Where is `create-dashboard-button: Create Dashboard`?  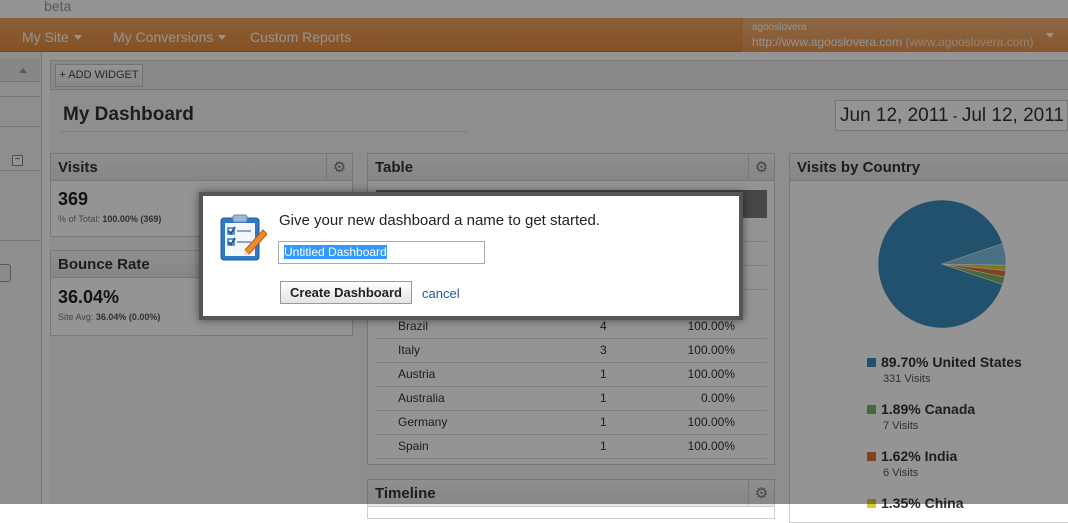
create-dashboard-button: Create Dashboard is located at coordinates (346, 292).